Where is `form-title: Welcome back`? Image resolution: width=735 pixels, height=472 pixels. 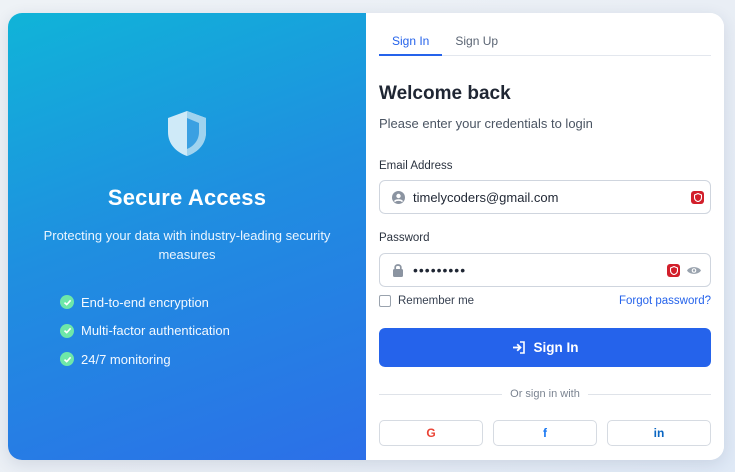 form-title: Welcome back is located at coordinates (445, 93).